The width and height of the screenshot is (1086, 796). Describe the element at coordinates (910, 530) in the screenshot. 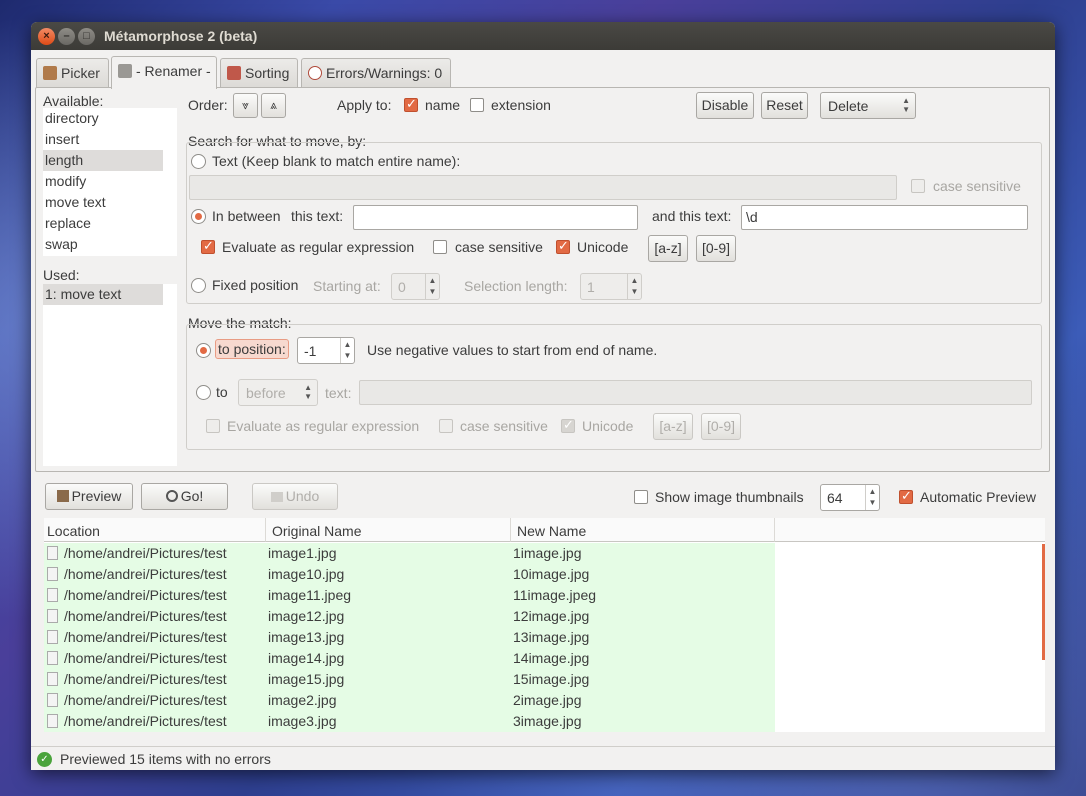

I see `column-empty` at that location.